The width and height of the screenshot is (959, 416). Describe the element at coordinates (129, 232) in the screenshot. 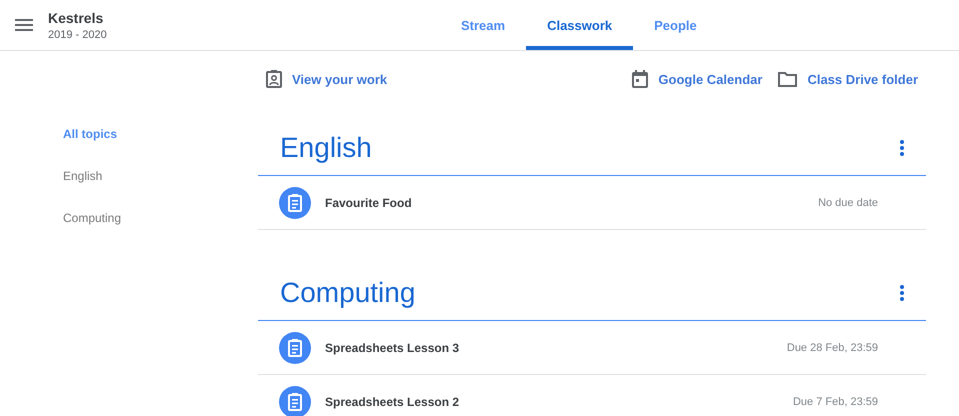

I see `sidebar-item: Computing` at that location.